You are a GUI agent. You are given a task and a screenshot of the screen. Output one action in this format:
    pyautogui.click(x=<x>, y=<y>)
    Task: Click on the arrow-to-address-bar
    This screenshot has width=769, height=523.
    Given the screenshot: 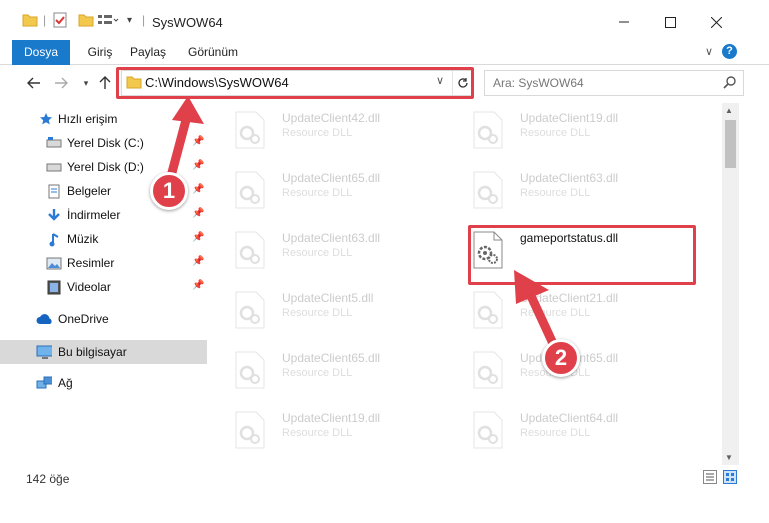 What is the action you would take?
    pyautogui.click(x=184, y=140)
    